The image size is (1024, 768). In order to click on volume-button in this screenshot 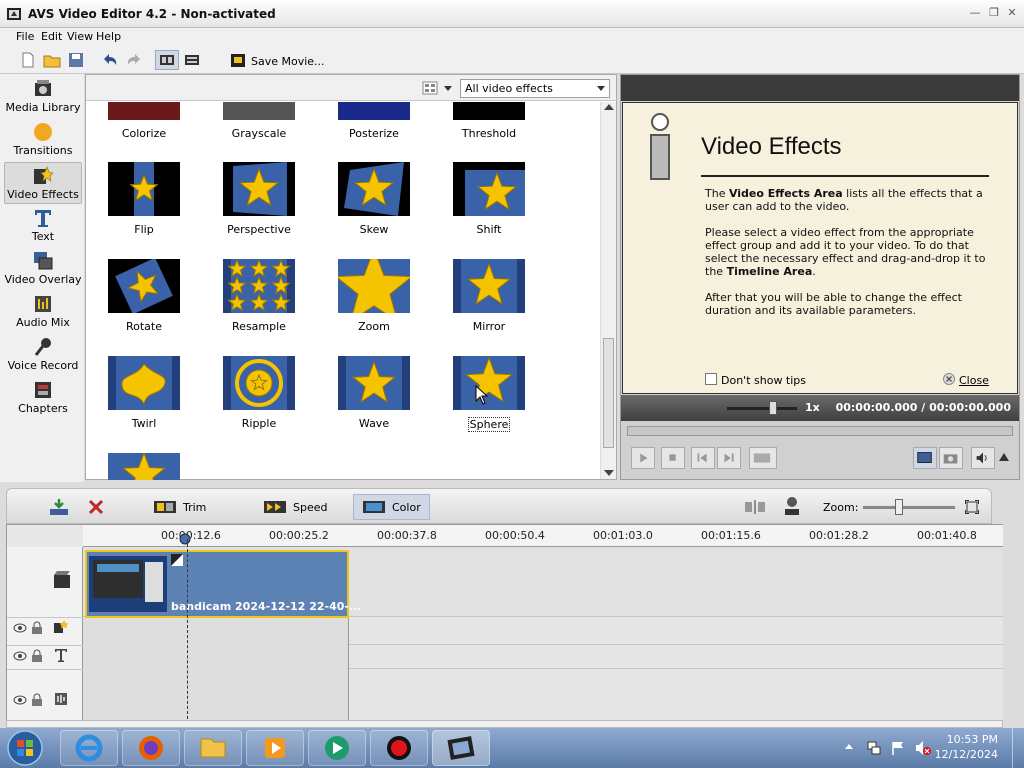, I will do `click(983, 458)`.